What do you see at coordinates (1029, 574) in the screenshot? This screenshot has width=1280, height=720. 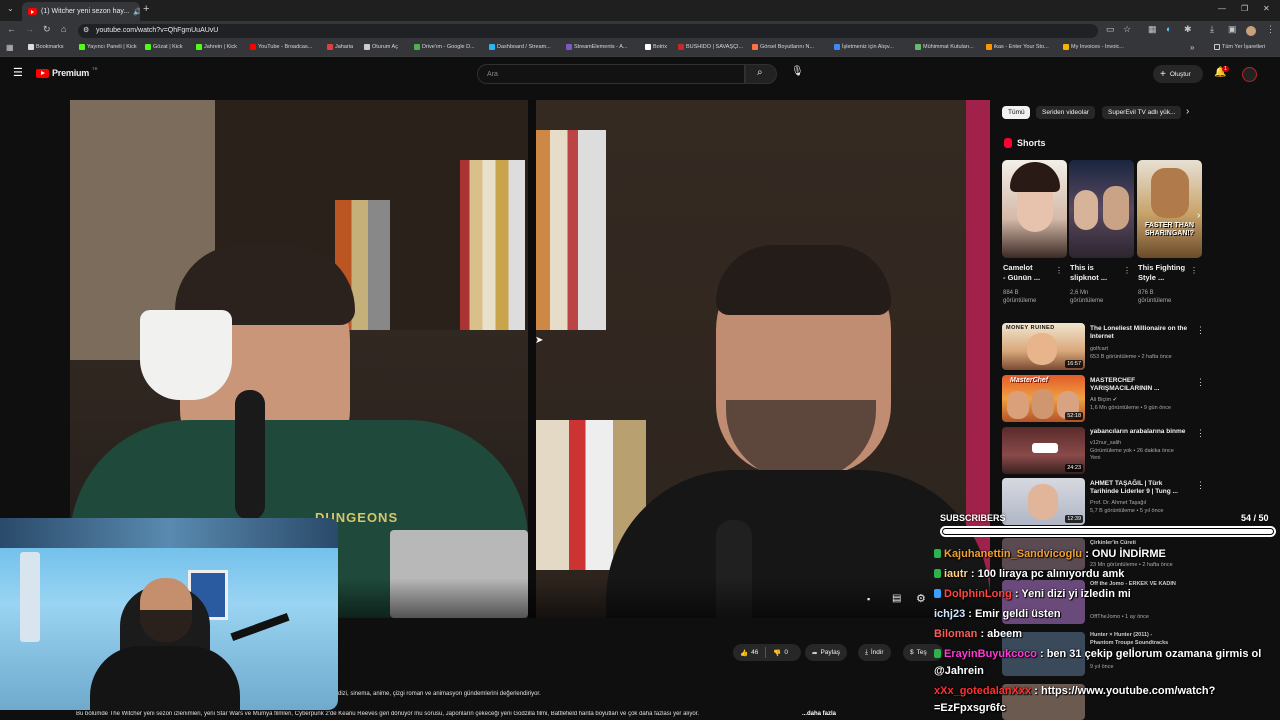 I see `chat-message: iautr : 100 liraya pc alınıyordu amk` at bounding box center [1029, 574].